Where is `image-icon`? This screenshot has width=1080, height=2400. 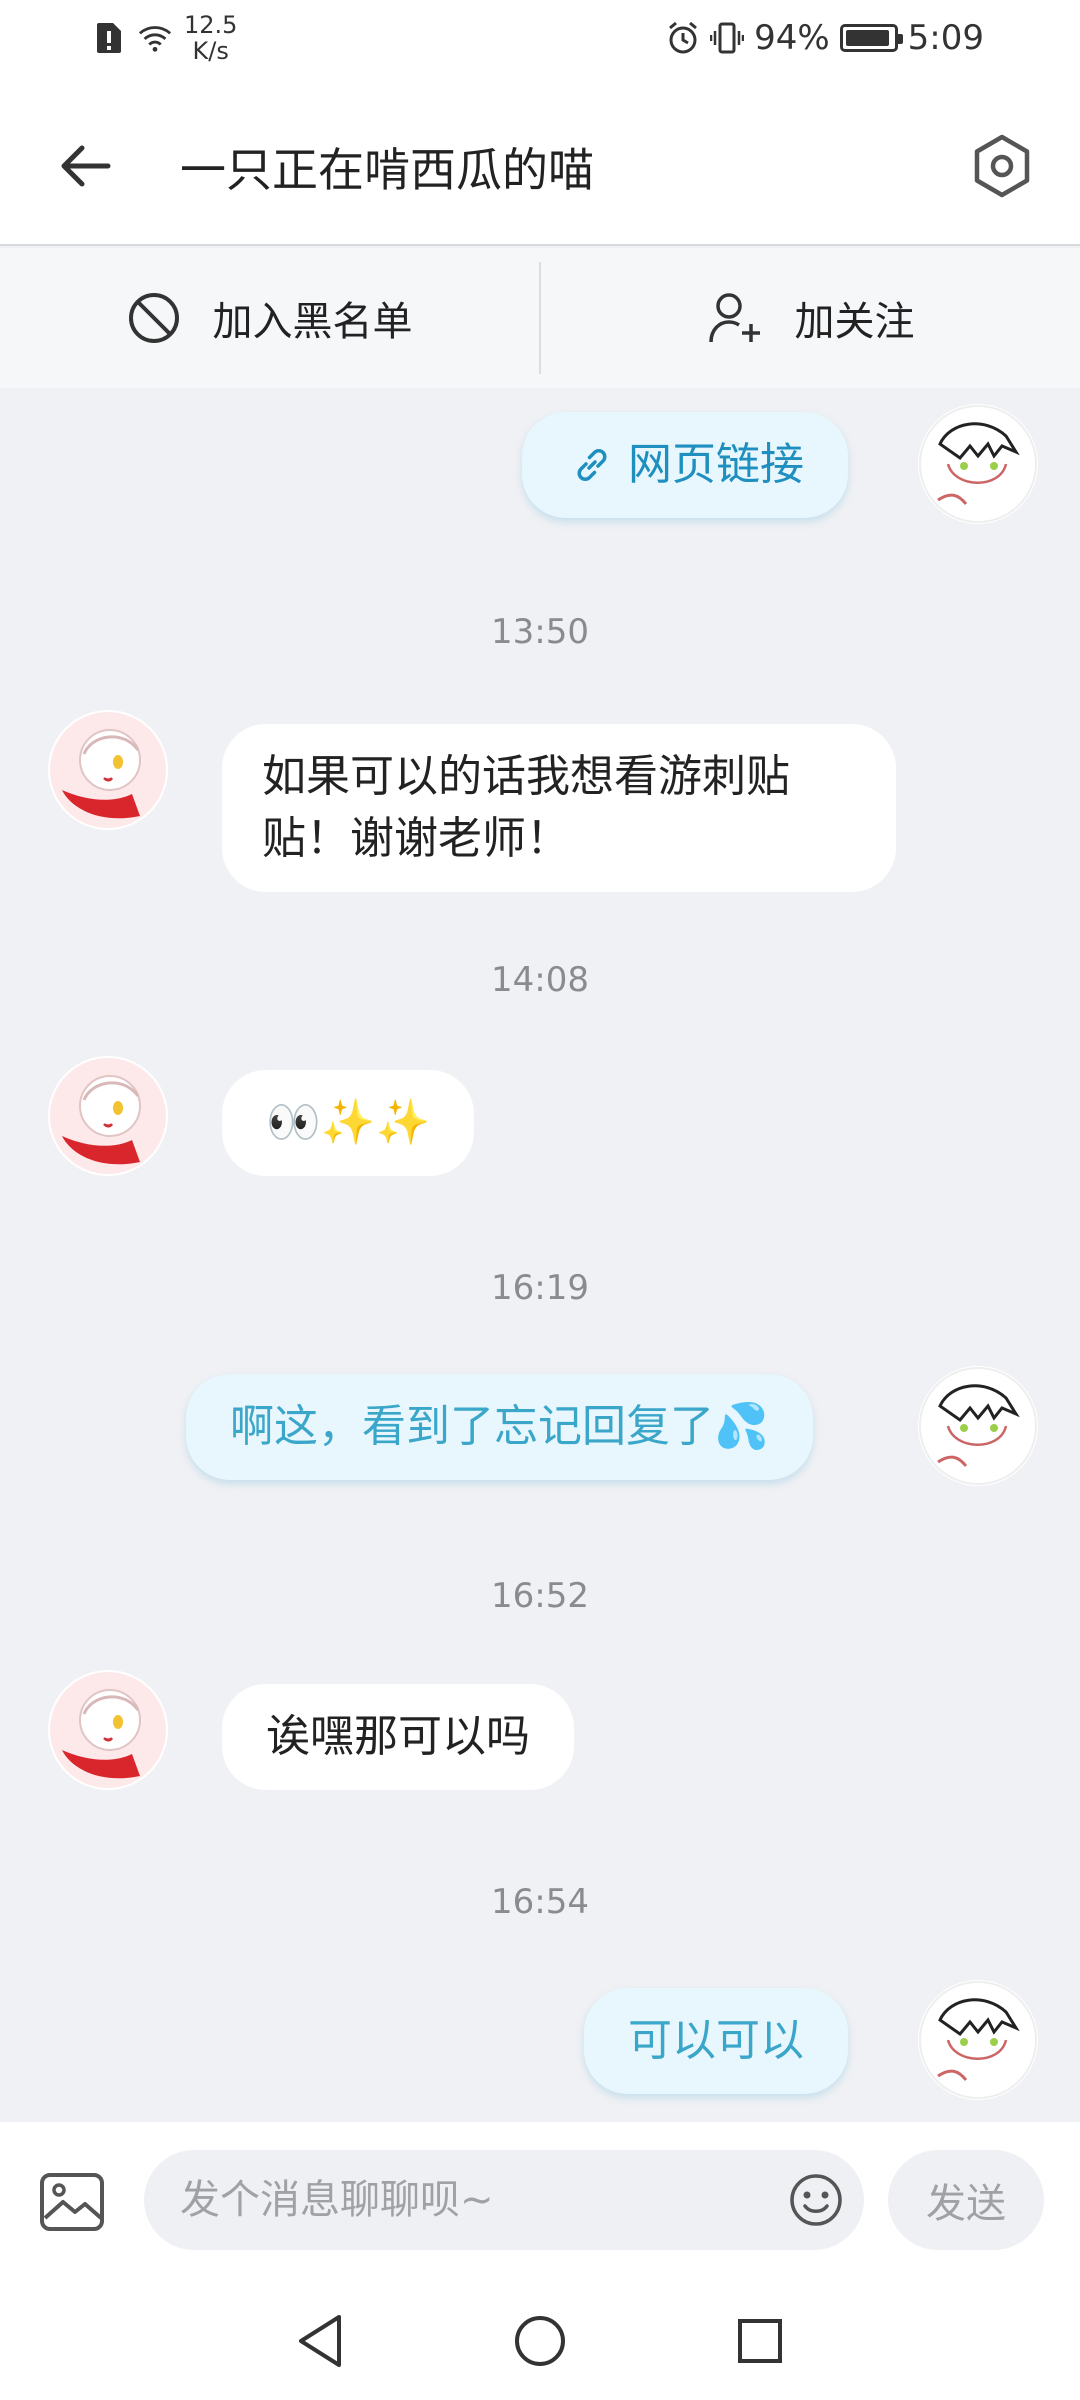 image-icon is located at coordinates (72, 2202).